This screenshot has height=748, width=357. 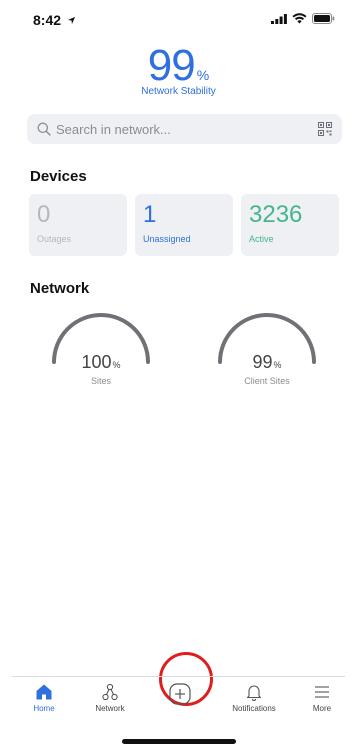 I want to click on menu-icon, so click(x=322, y=692).